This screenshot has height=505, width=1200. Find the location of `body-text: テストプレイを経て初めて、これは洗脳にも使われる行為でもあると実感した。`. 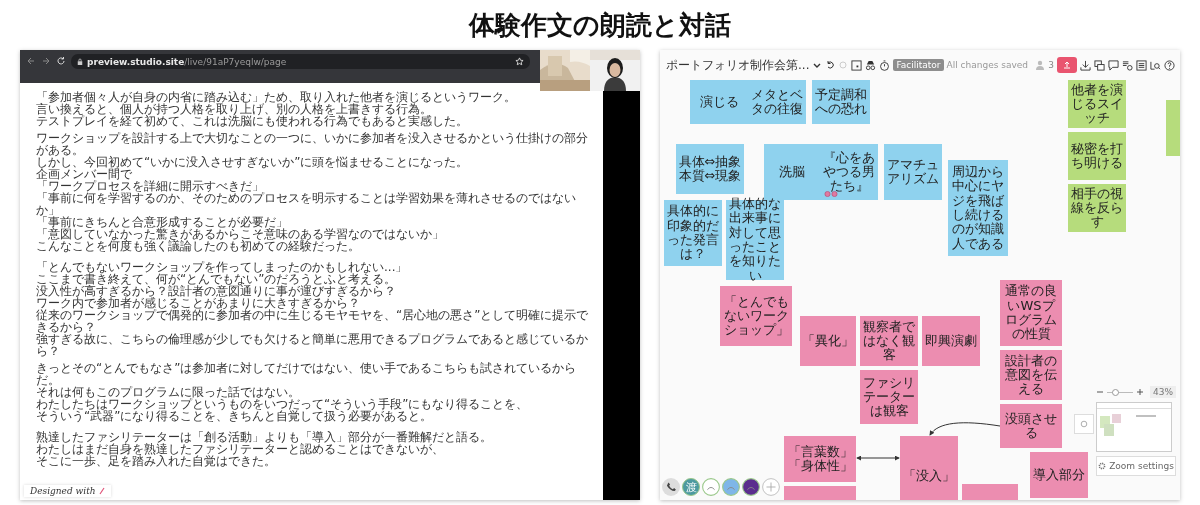

body-text: テストプレイを経て初めて、これは洗脳にも使われる行為でもあると実感した。 is located at coordinates (252, 121).